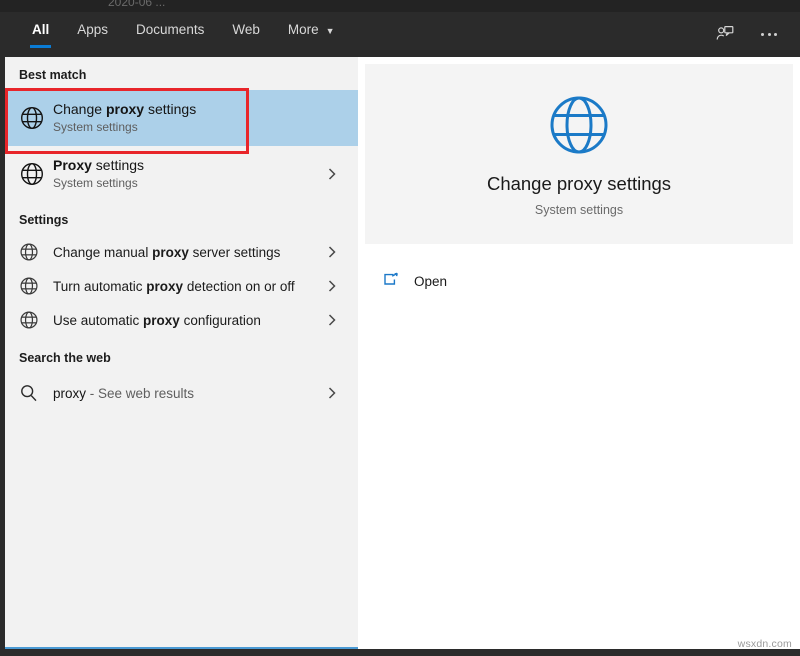 The width and height of the screenshot is (800, 656). I want to click on tab-more: More ▼, so click(311, 34).